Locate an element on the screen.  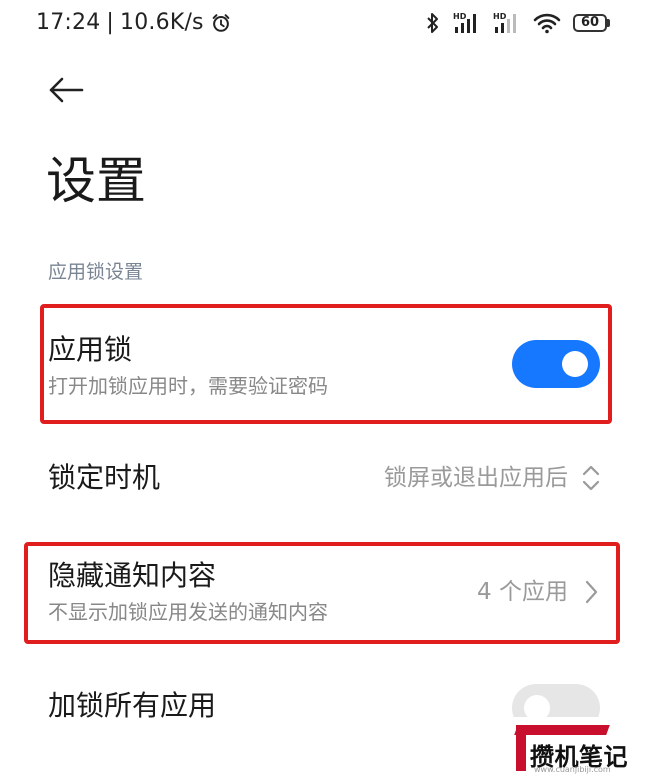
status-bar: 17:24 | 10.6K/s HD HD 60 is located at coordinates (324, 25).